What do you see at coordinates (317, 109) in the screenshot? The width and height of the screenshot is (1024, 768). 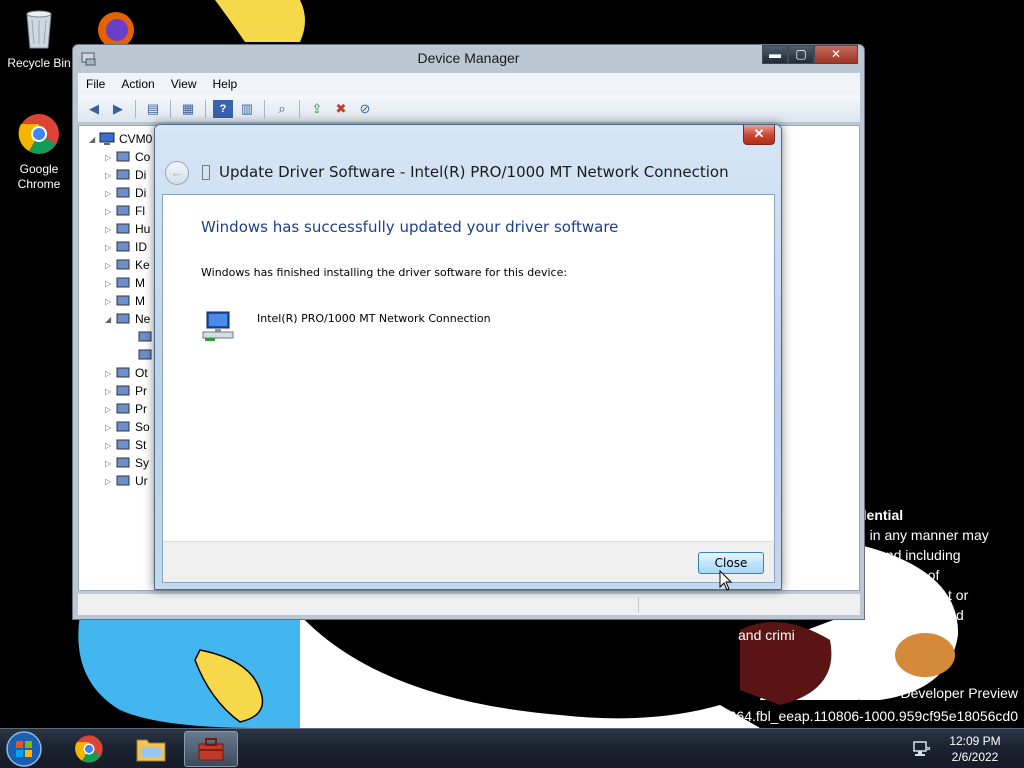 I see `update-driver-icon: ⇪` at bounding box center [317, 109].